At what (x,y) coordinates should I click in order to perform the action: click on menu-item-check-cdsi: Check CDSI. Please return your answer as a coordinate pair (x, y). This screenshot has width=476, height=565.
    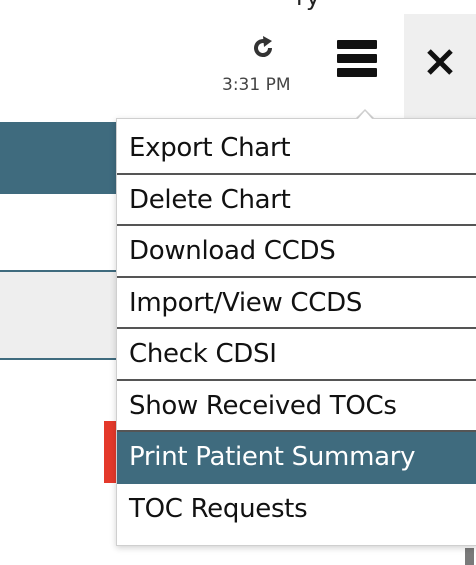
    Looking at the image, I should click on (296, 355).